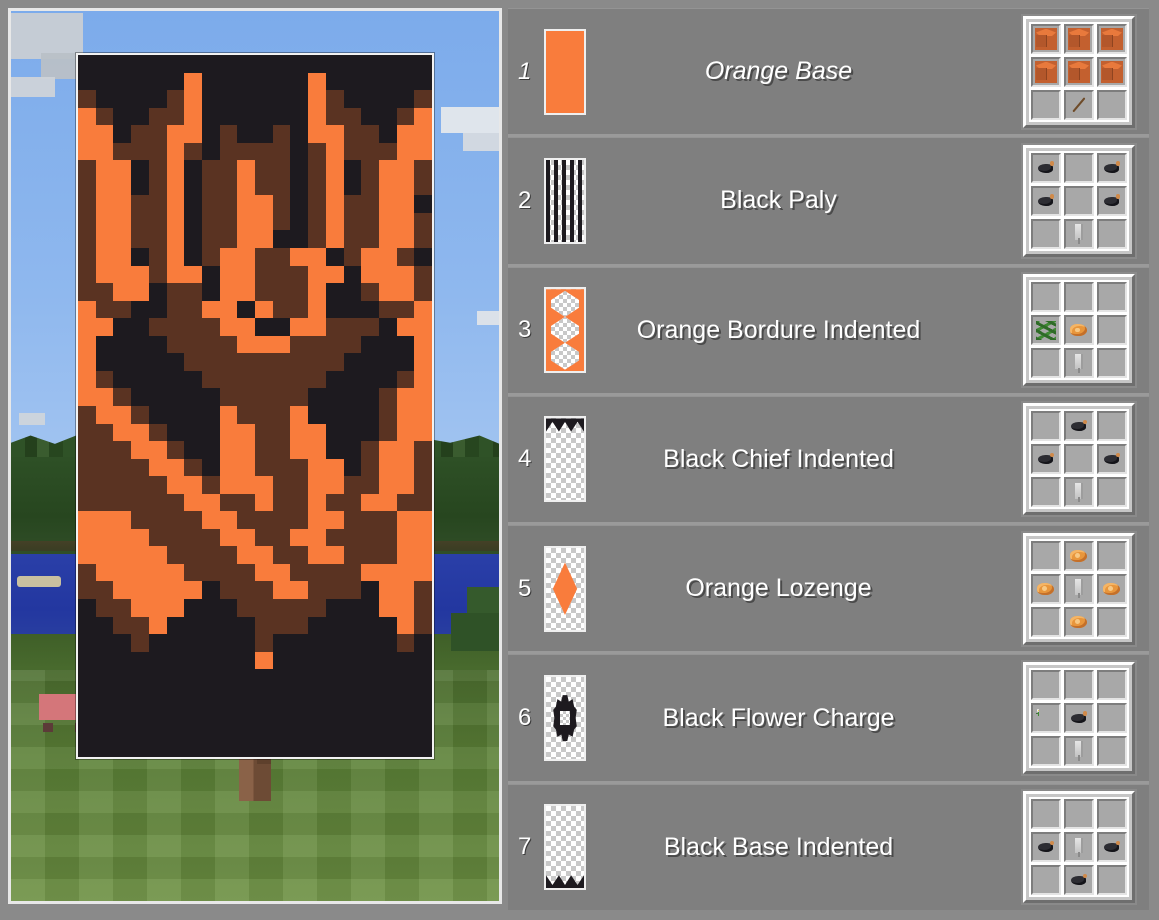 This screenshot has width=1159, height=920. I want to click on dye-black-icon, so click(1079, 426).